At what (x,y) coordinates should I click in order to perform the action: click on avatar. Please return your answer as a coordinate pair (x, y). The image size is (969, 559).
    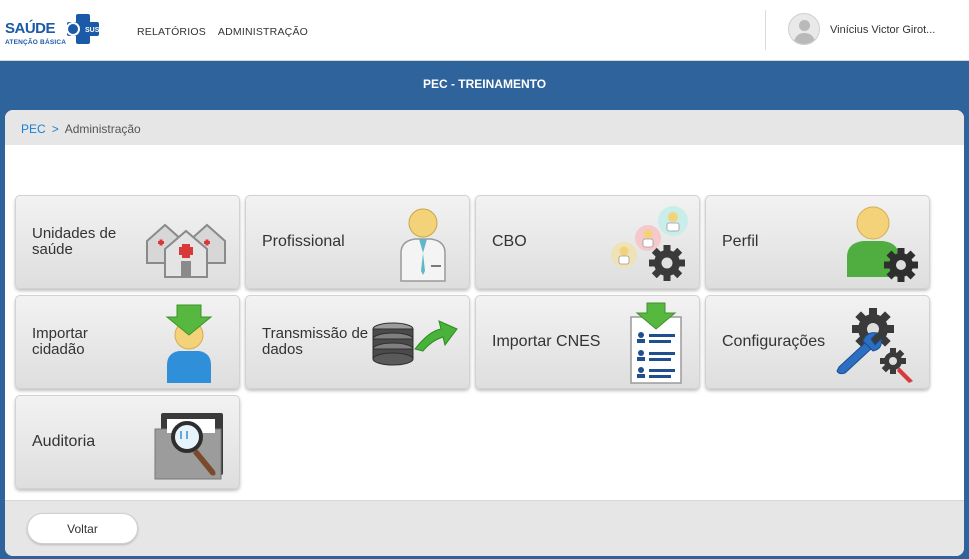
    Looking at the image, I should click on (804, 29).